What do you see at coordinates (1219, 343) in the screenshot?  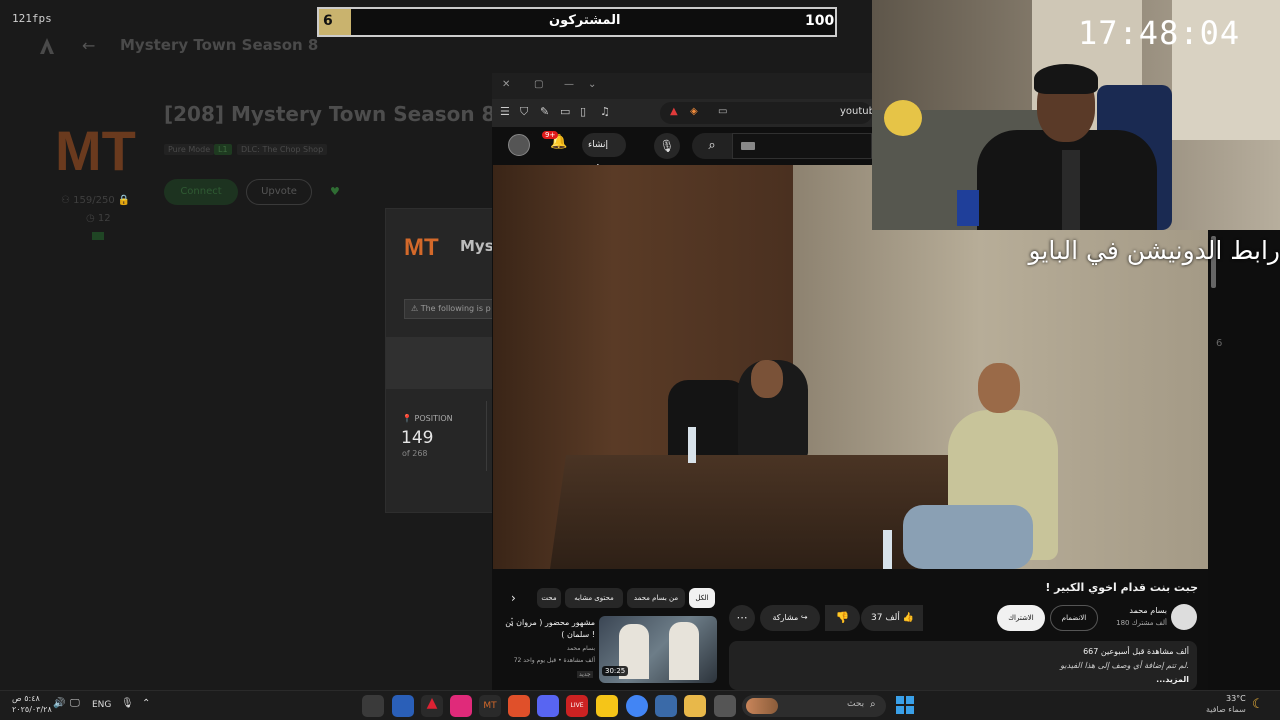 I see `side-number: 6` at bounding box center [1219, 343].